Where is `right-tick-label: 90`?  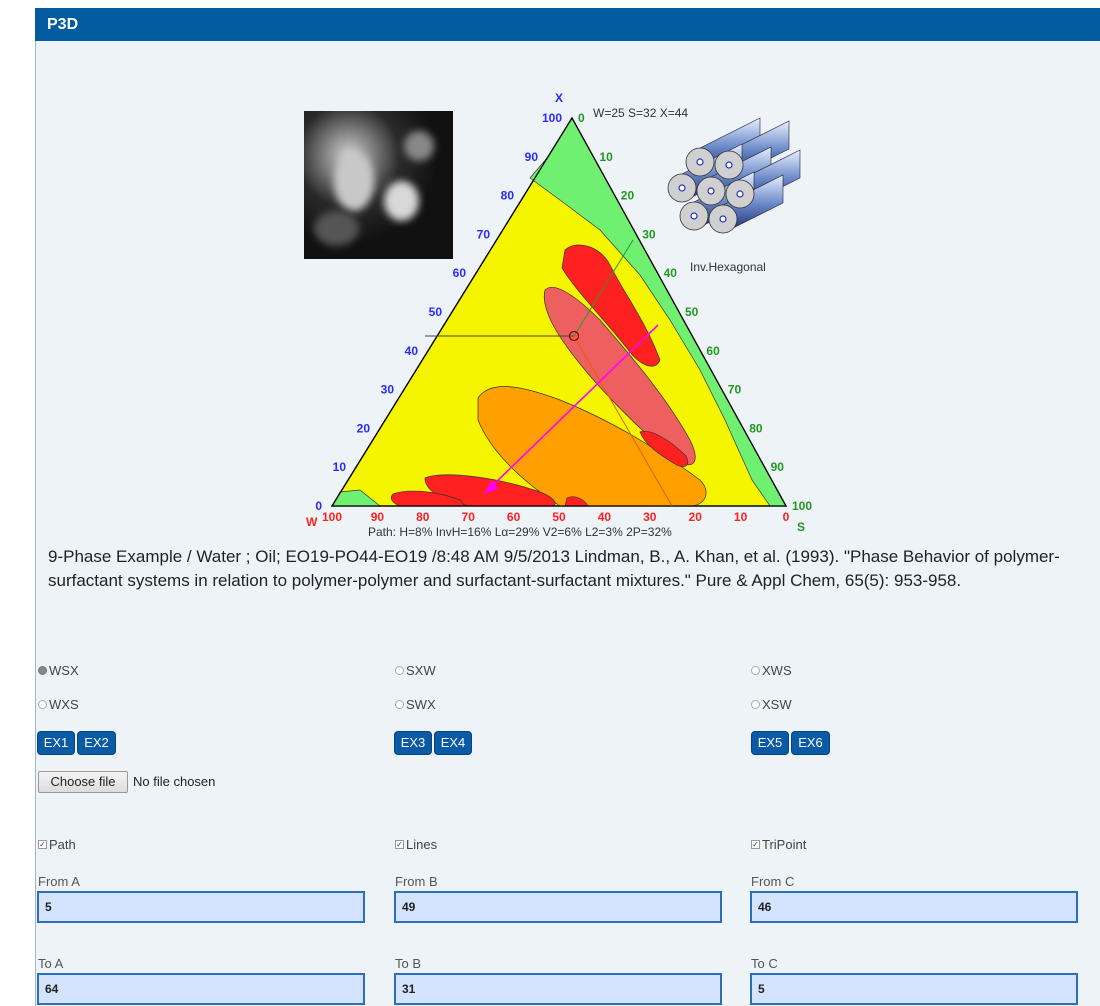
right-tick-label: 90 is located at coordinates (778, 467).